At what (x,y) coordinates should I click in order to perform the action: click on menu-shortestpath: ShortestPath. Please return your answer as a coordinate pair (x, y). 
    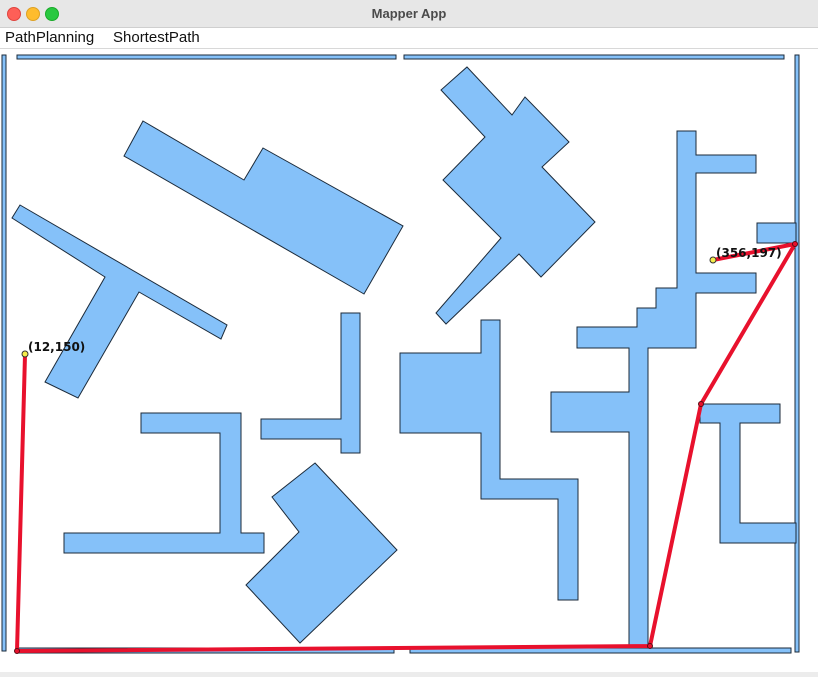
    Looking at the image, I should click on (156, 37).